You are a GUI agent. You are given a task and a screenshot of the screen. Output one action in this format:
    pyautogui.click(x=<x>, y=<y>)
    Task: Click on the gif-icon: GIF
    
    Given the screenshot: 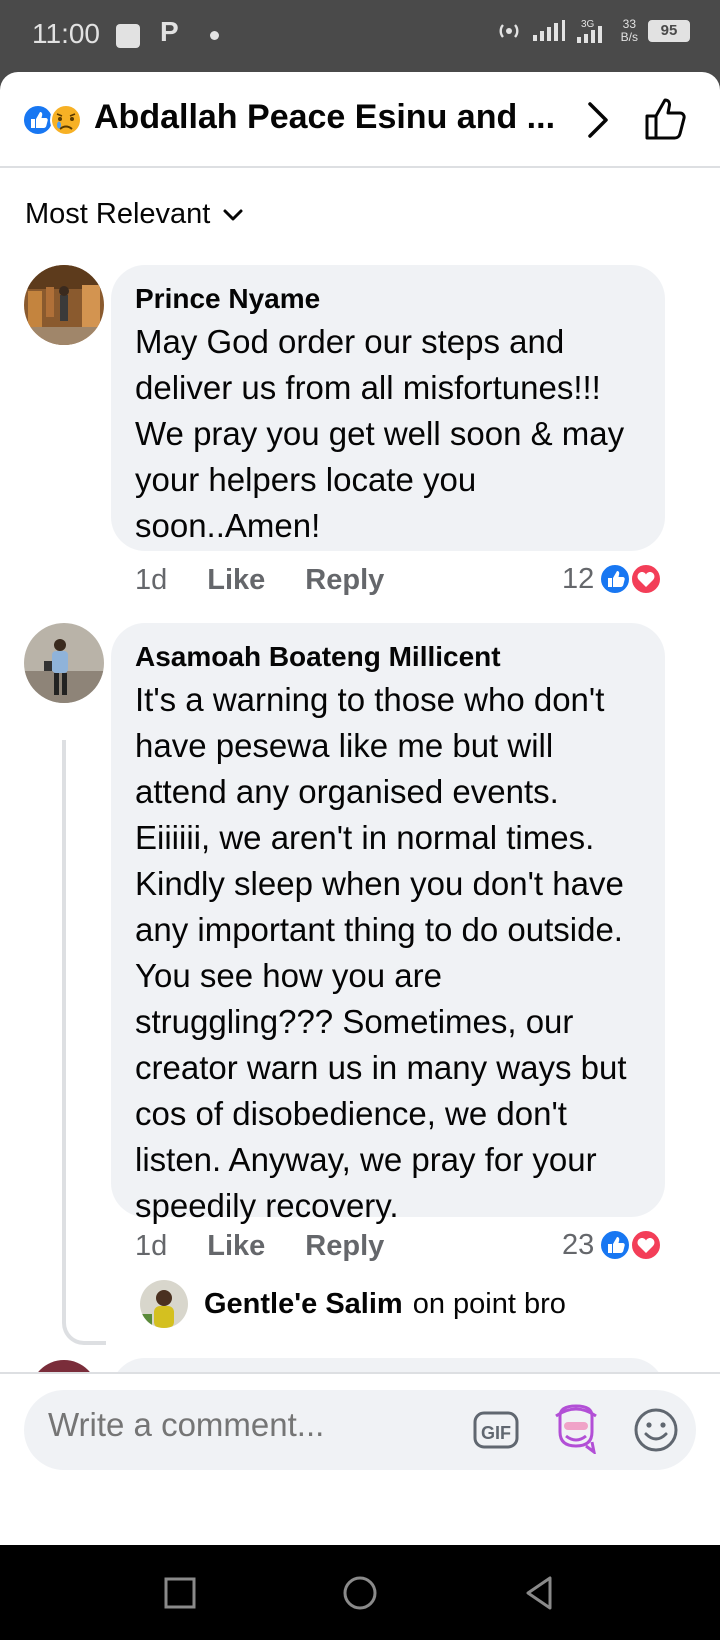 What is the action you would take?
    pyautogui.click(x=496, y=1430)
    